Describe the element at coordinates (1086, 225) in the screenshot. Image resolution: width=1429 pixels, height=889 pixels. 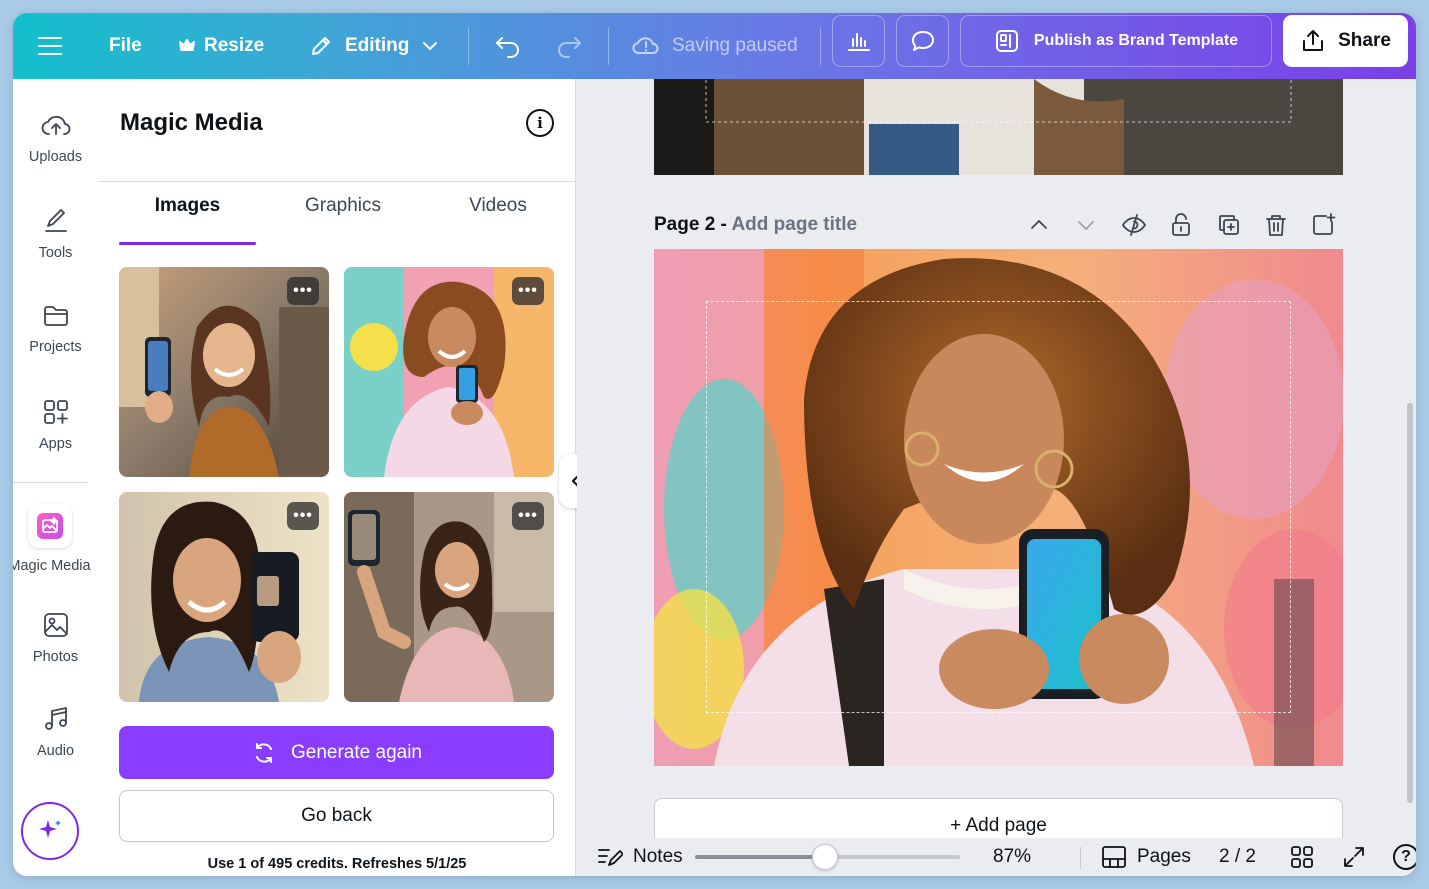
I see `move-page-down-button` at that location.